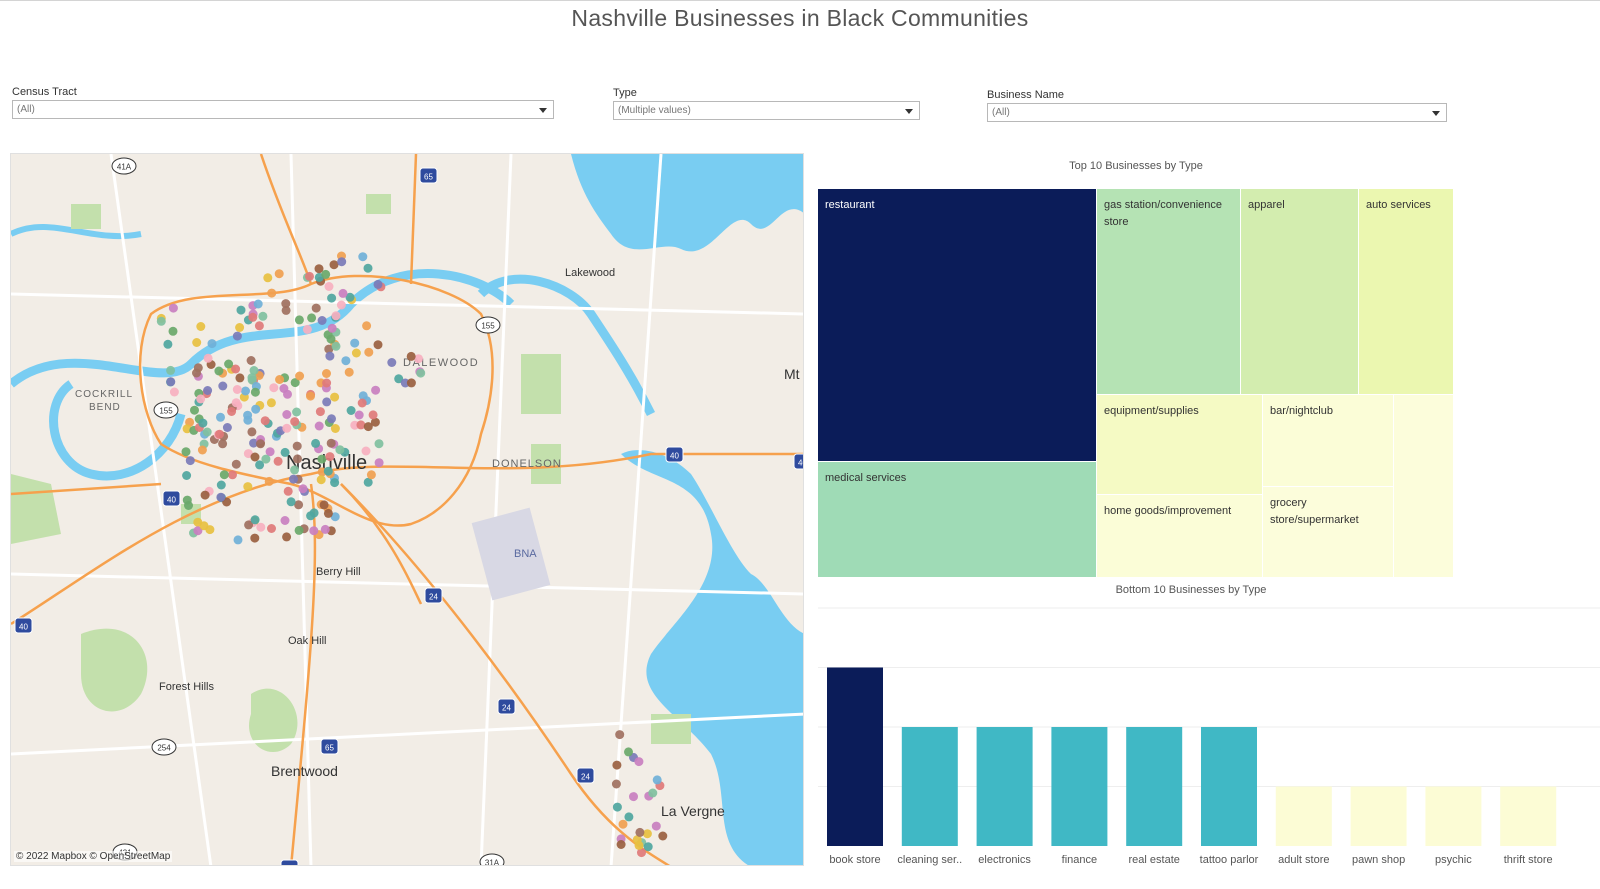 The height and width of the screenshot is (889, 1600). Describe the element at coordinates (855, 757) in the screenshot. I see `bar-book-store` at that location.